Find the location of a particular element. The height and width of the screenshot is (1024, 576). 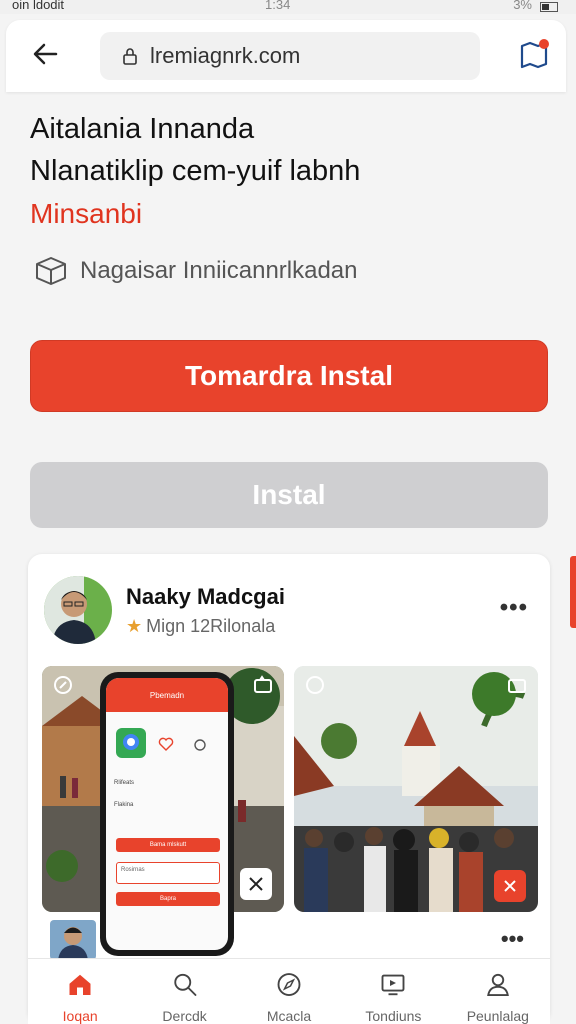

back-arrow-icon is located at coordinates (46, 54).